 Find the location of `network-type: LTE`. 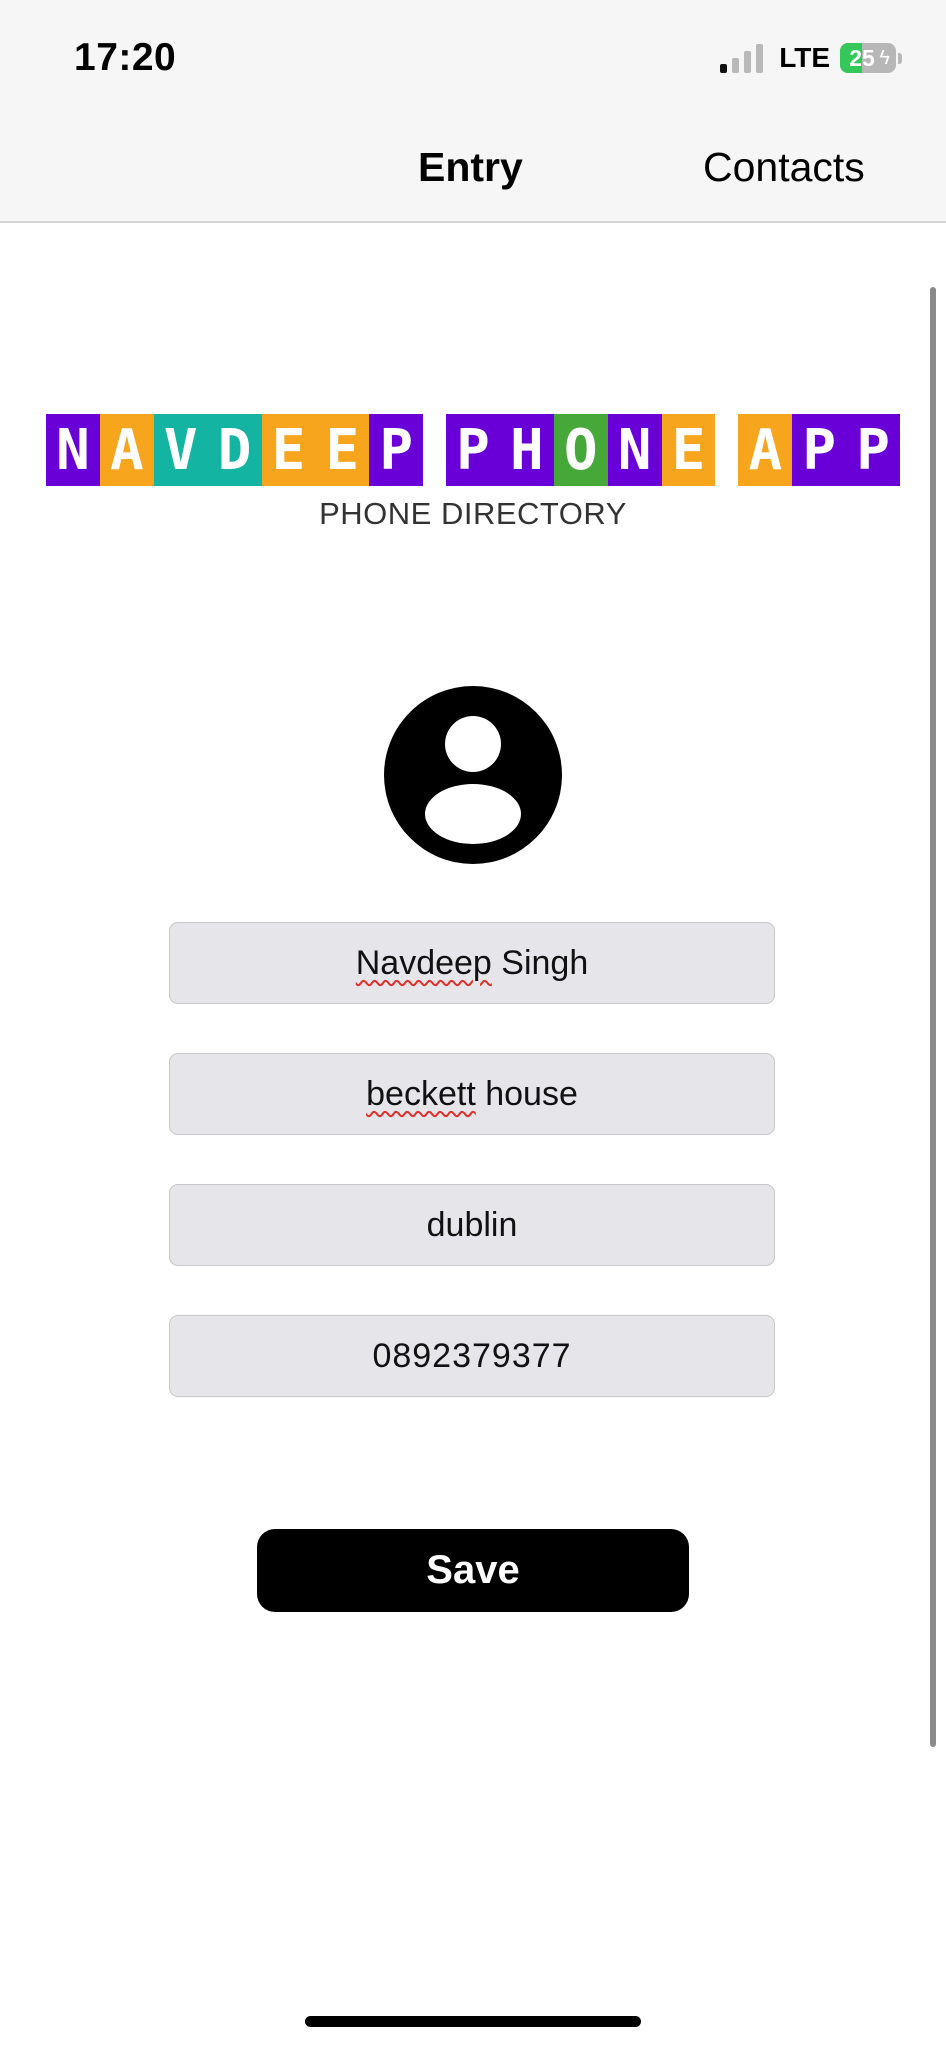

network-type: LTE is located at coordinates (804, 57).